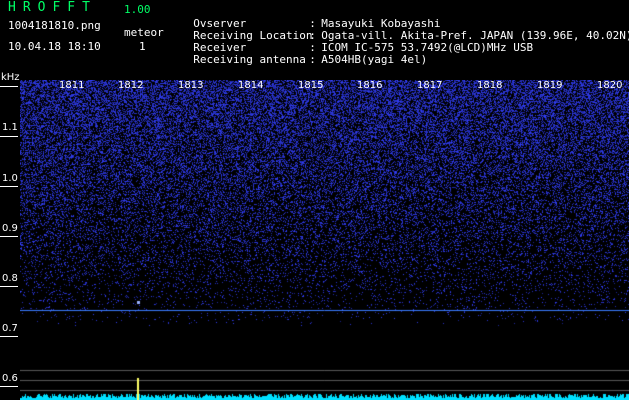  I want to click on antenna-row: Receiving antenna: A504HB(yagi 4el), so click(310, 59).